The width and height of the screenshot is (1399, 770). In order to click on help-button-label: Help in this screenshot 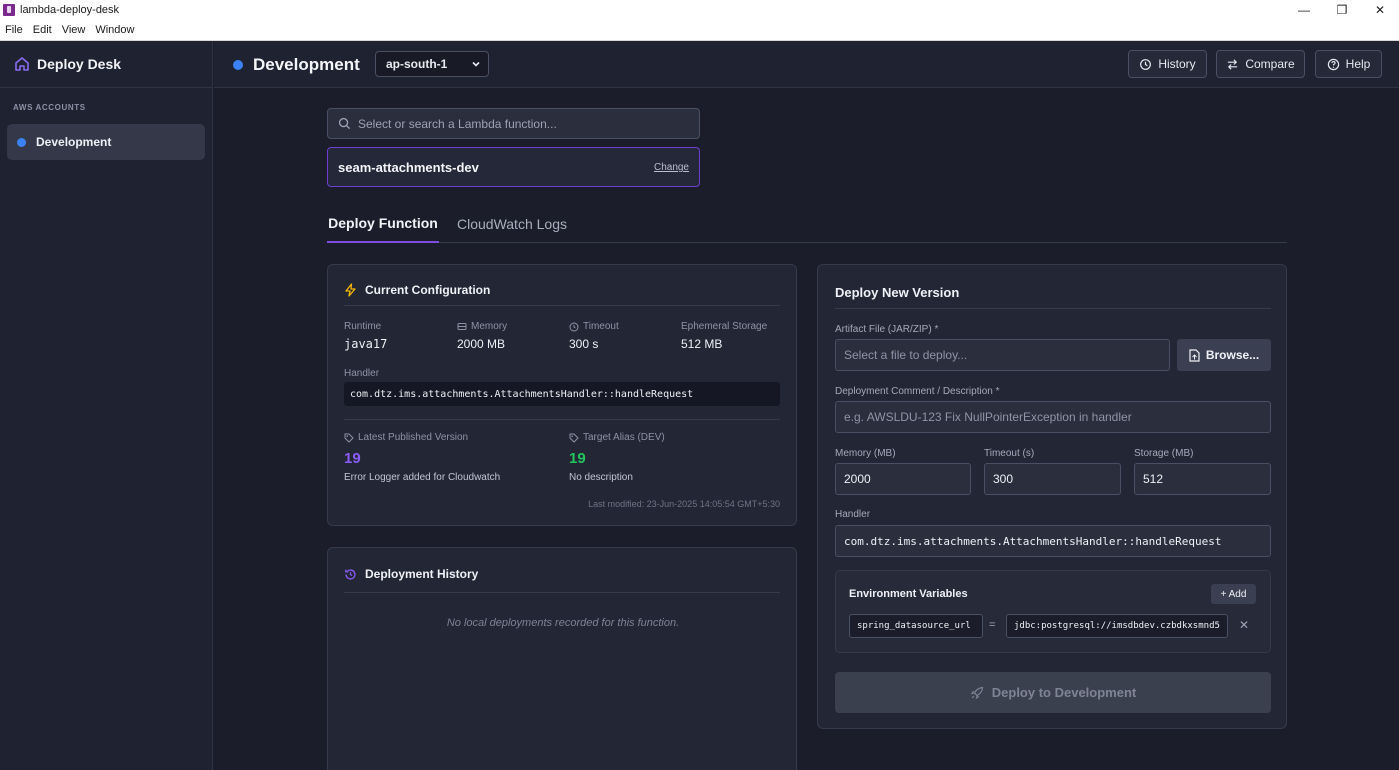, I will do `click(1358, 64)`.